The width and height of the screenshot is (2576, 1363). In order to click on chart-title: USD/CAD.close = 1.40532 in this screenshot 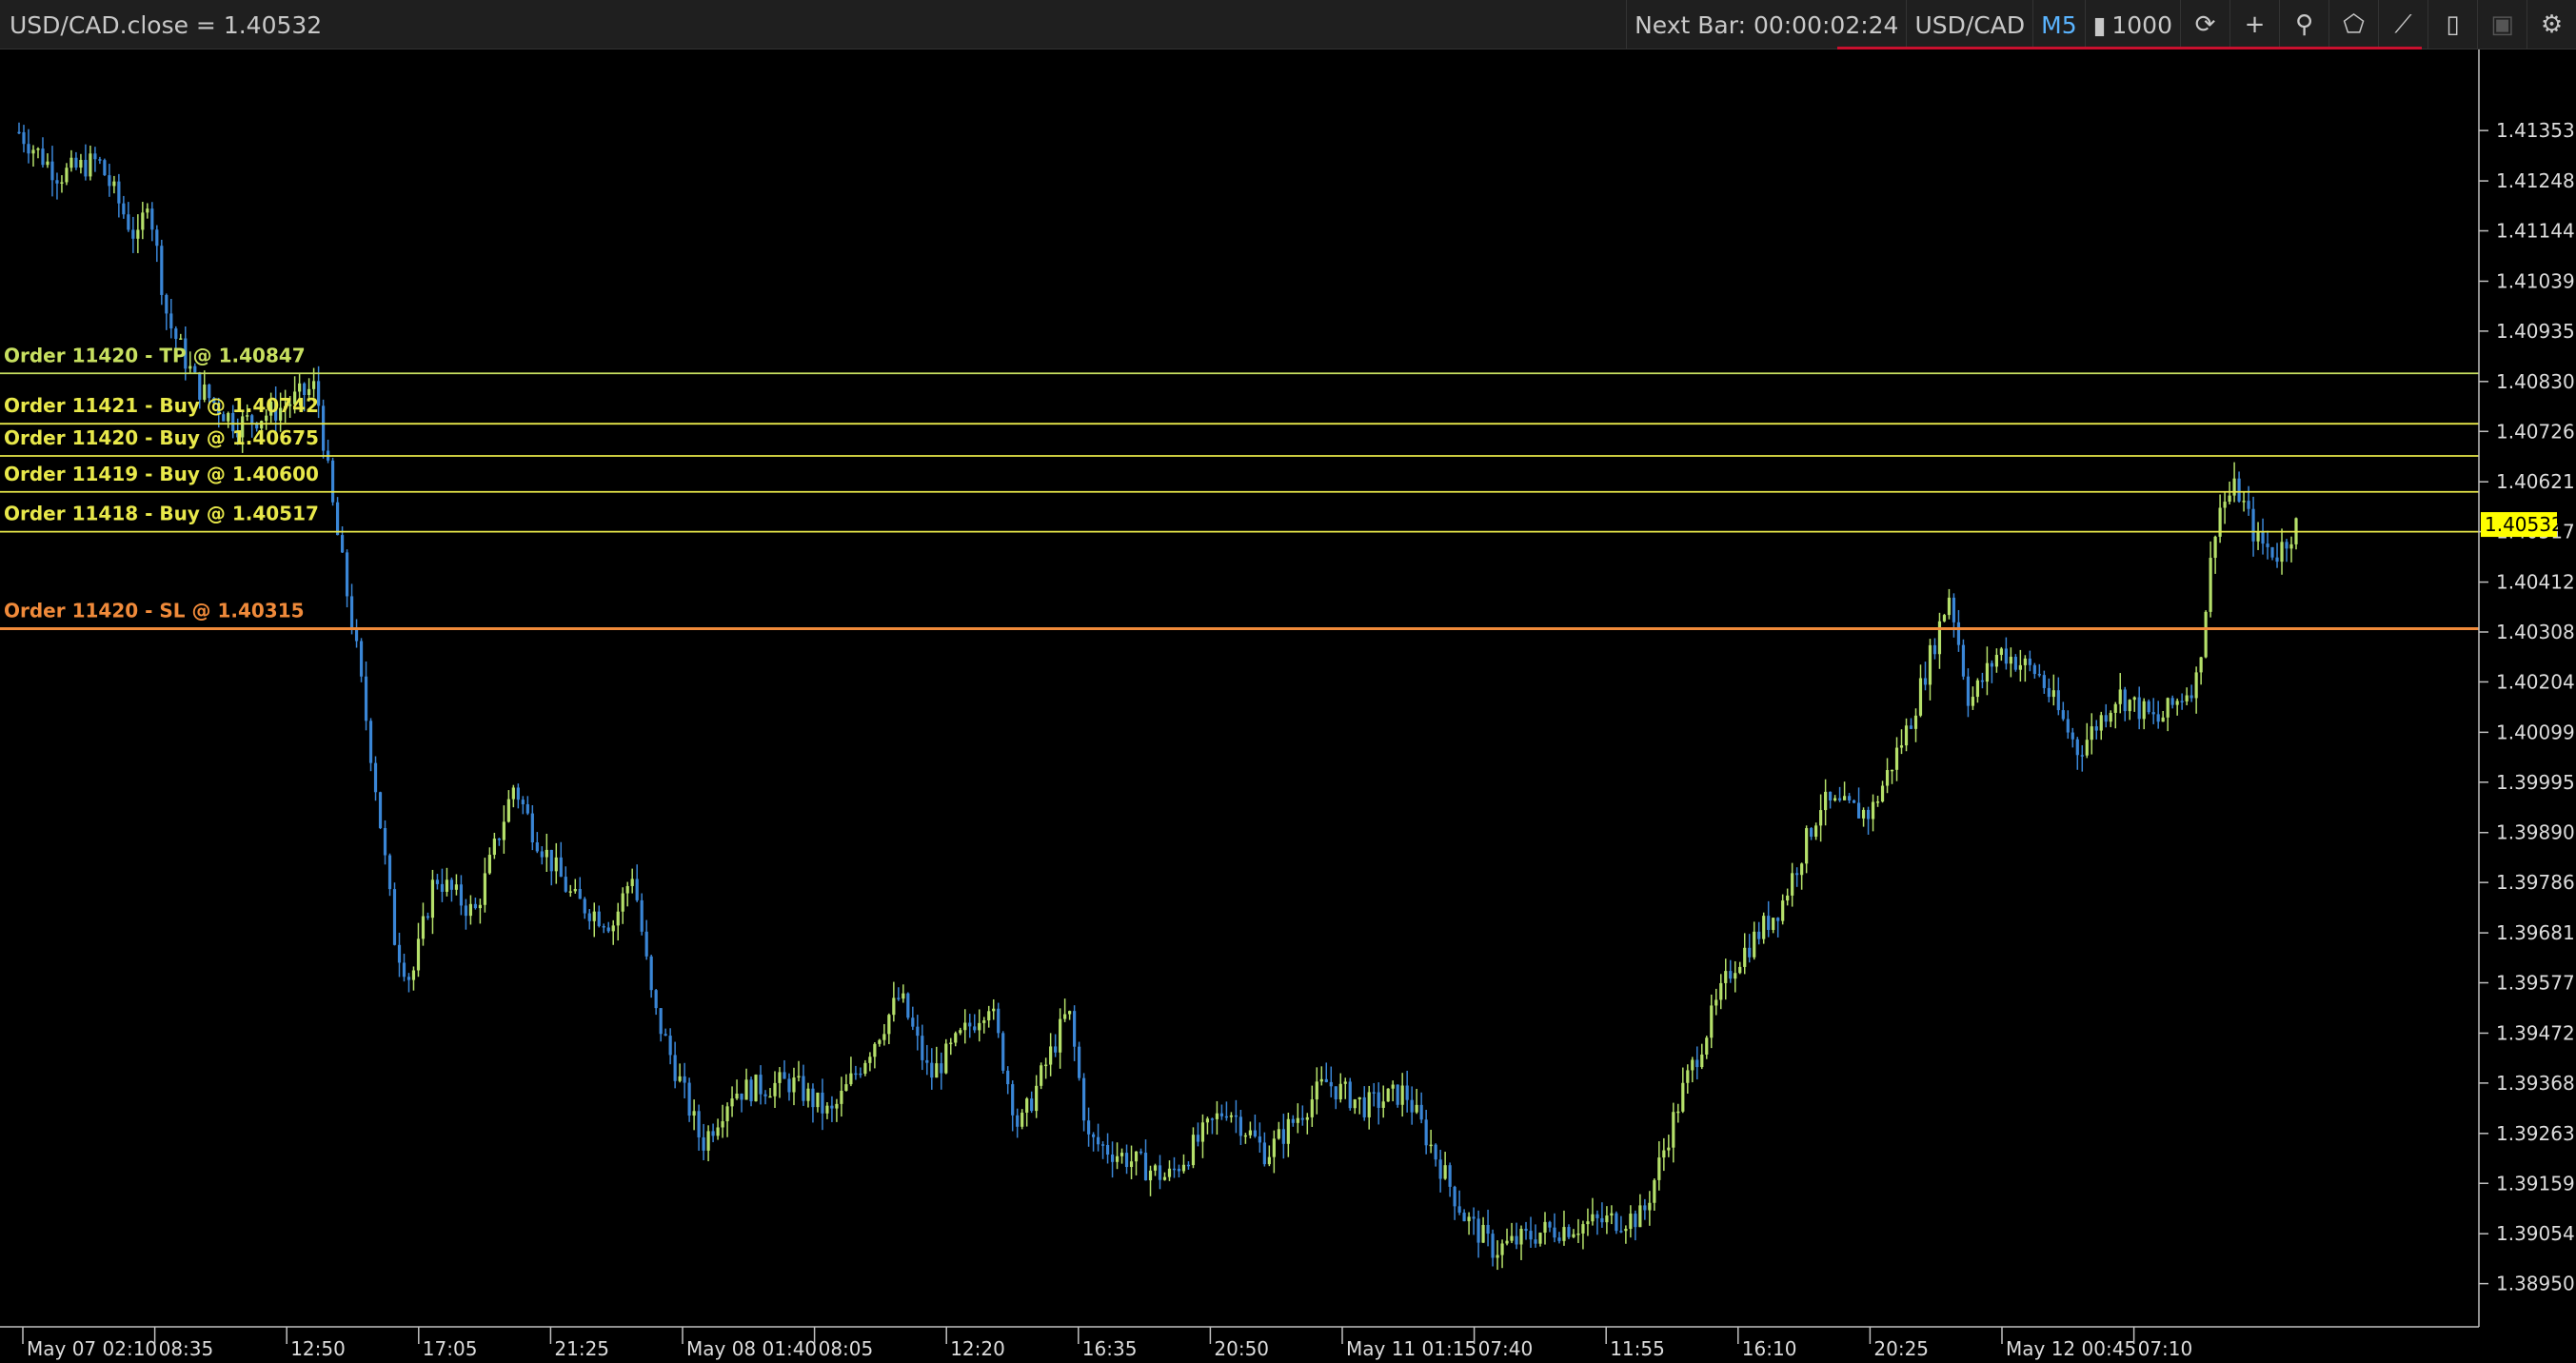, I will do `click(166, 25)`.